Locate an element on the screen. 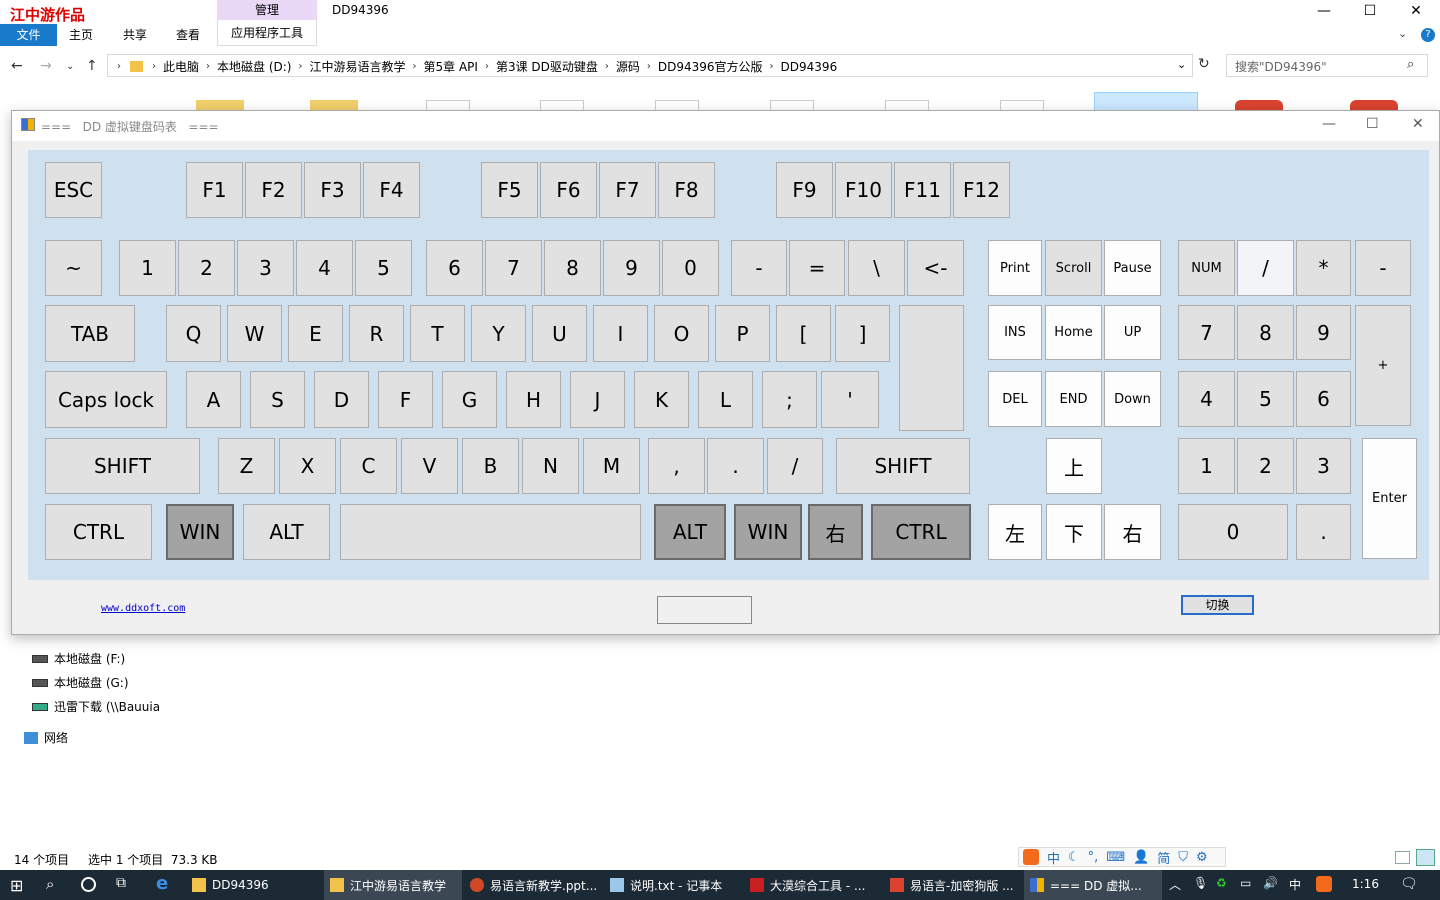  breadcrumb-item: 第5章 API is located at coordinates (451, 66).